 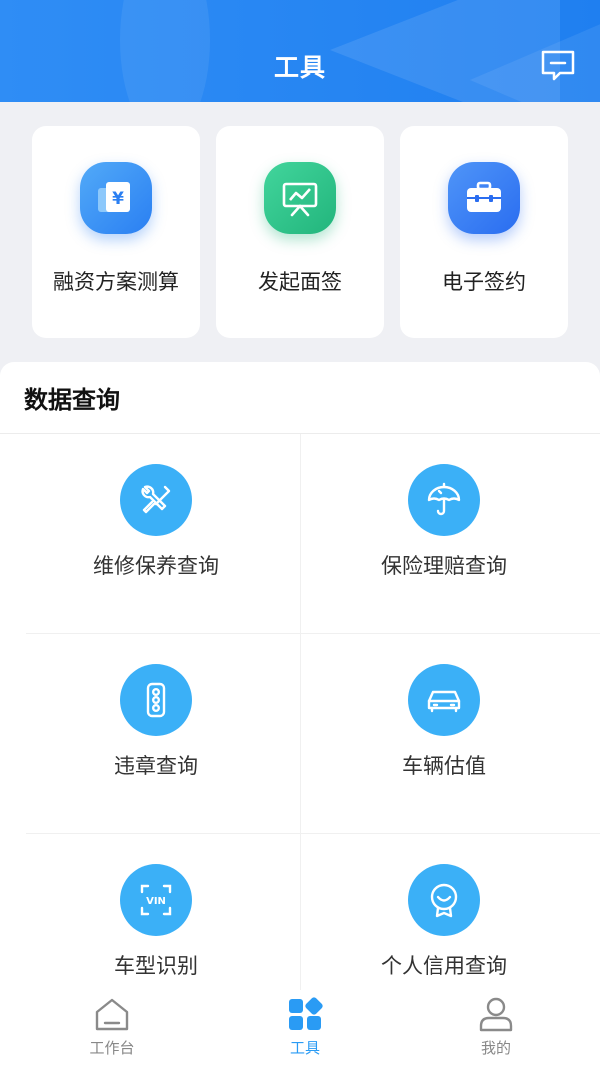 What do you see at coordinates (156, 500) in the screenshot?
I see `tools-icon` at bounding box center [156, 500].